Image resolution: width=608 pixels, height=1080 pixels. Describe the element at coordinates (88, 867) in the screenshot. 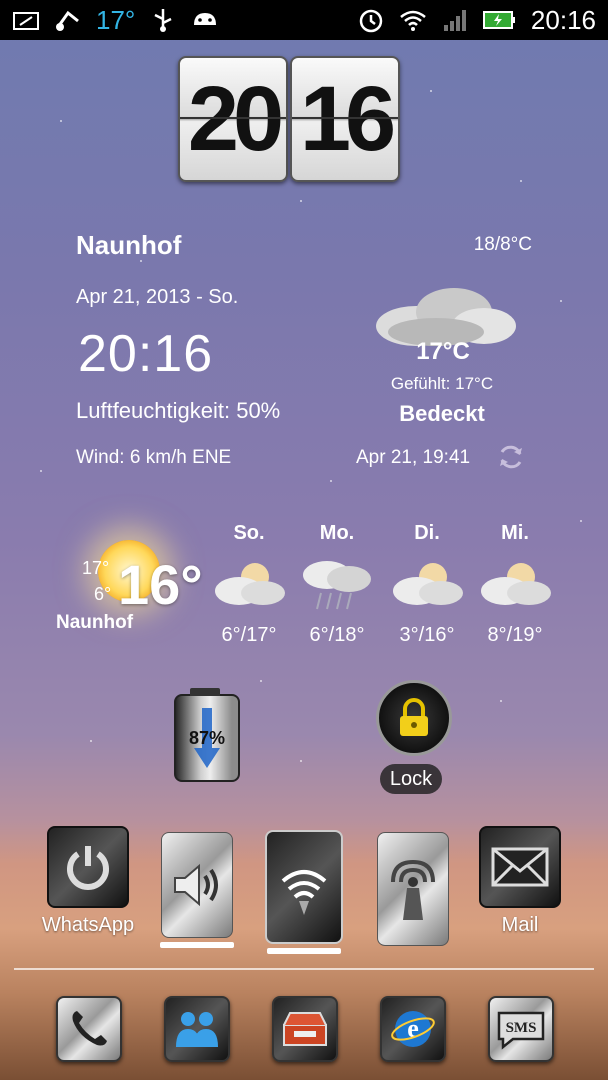

I see `power-icon` at that location.